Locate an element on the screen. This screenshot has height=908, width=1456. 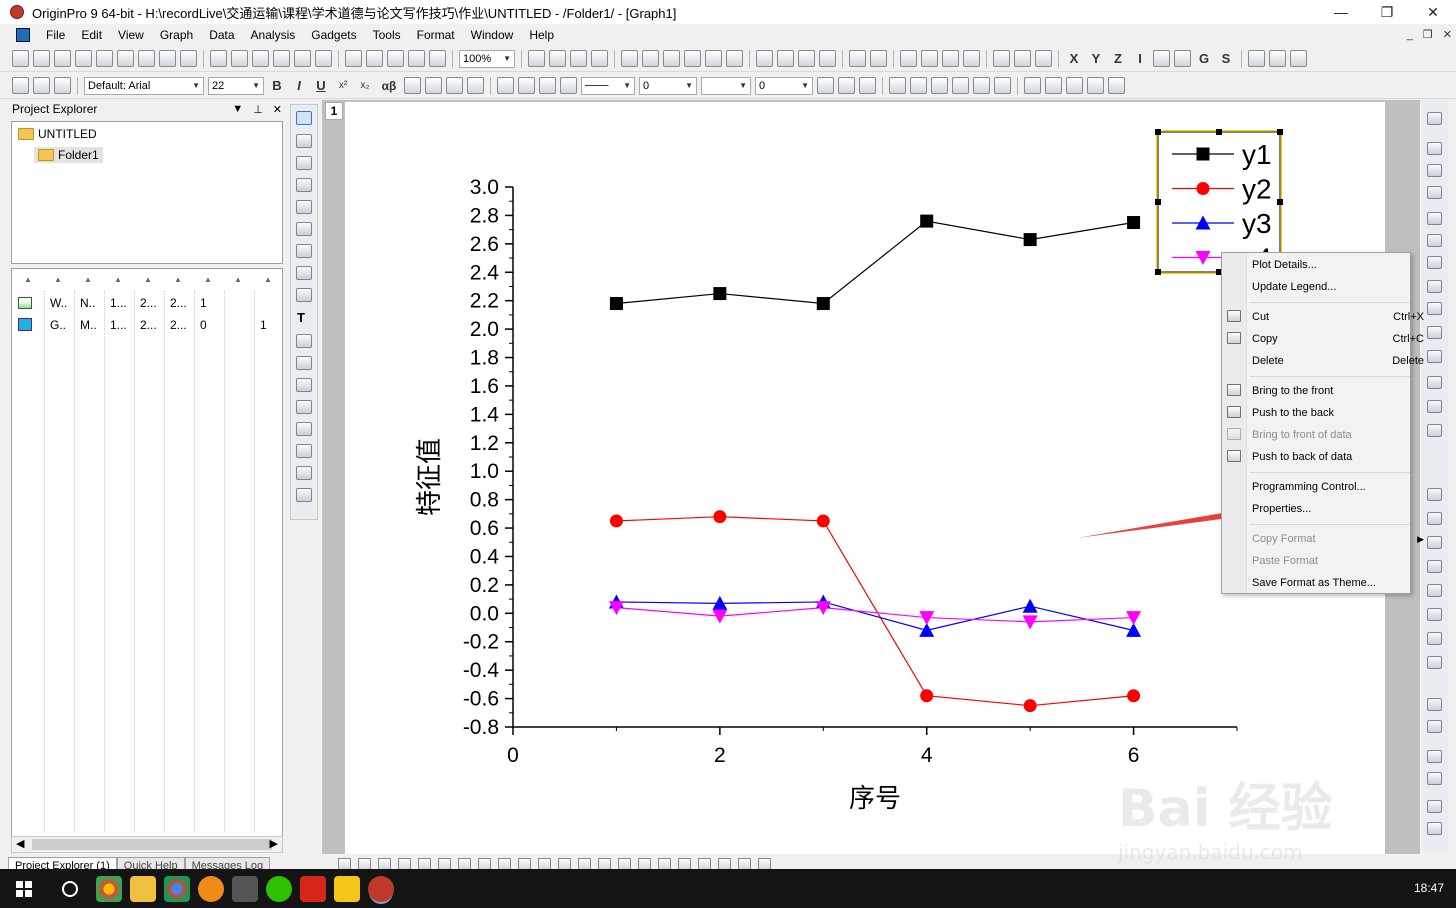
insert-object-icon is located at coordinates (304, 495).